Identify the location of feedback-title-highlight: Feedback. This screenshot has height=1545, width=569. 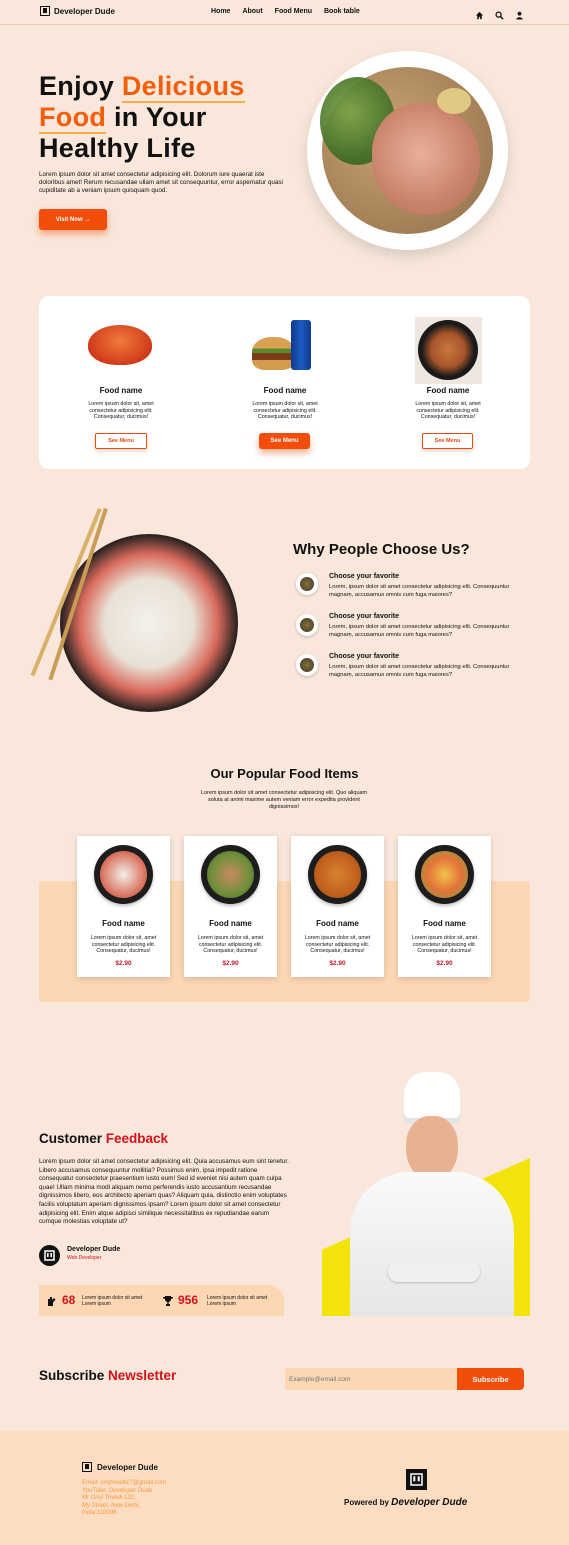
(137, 1138).